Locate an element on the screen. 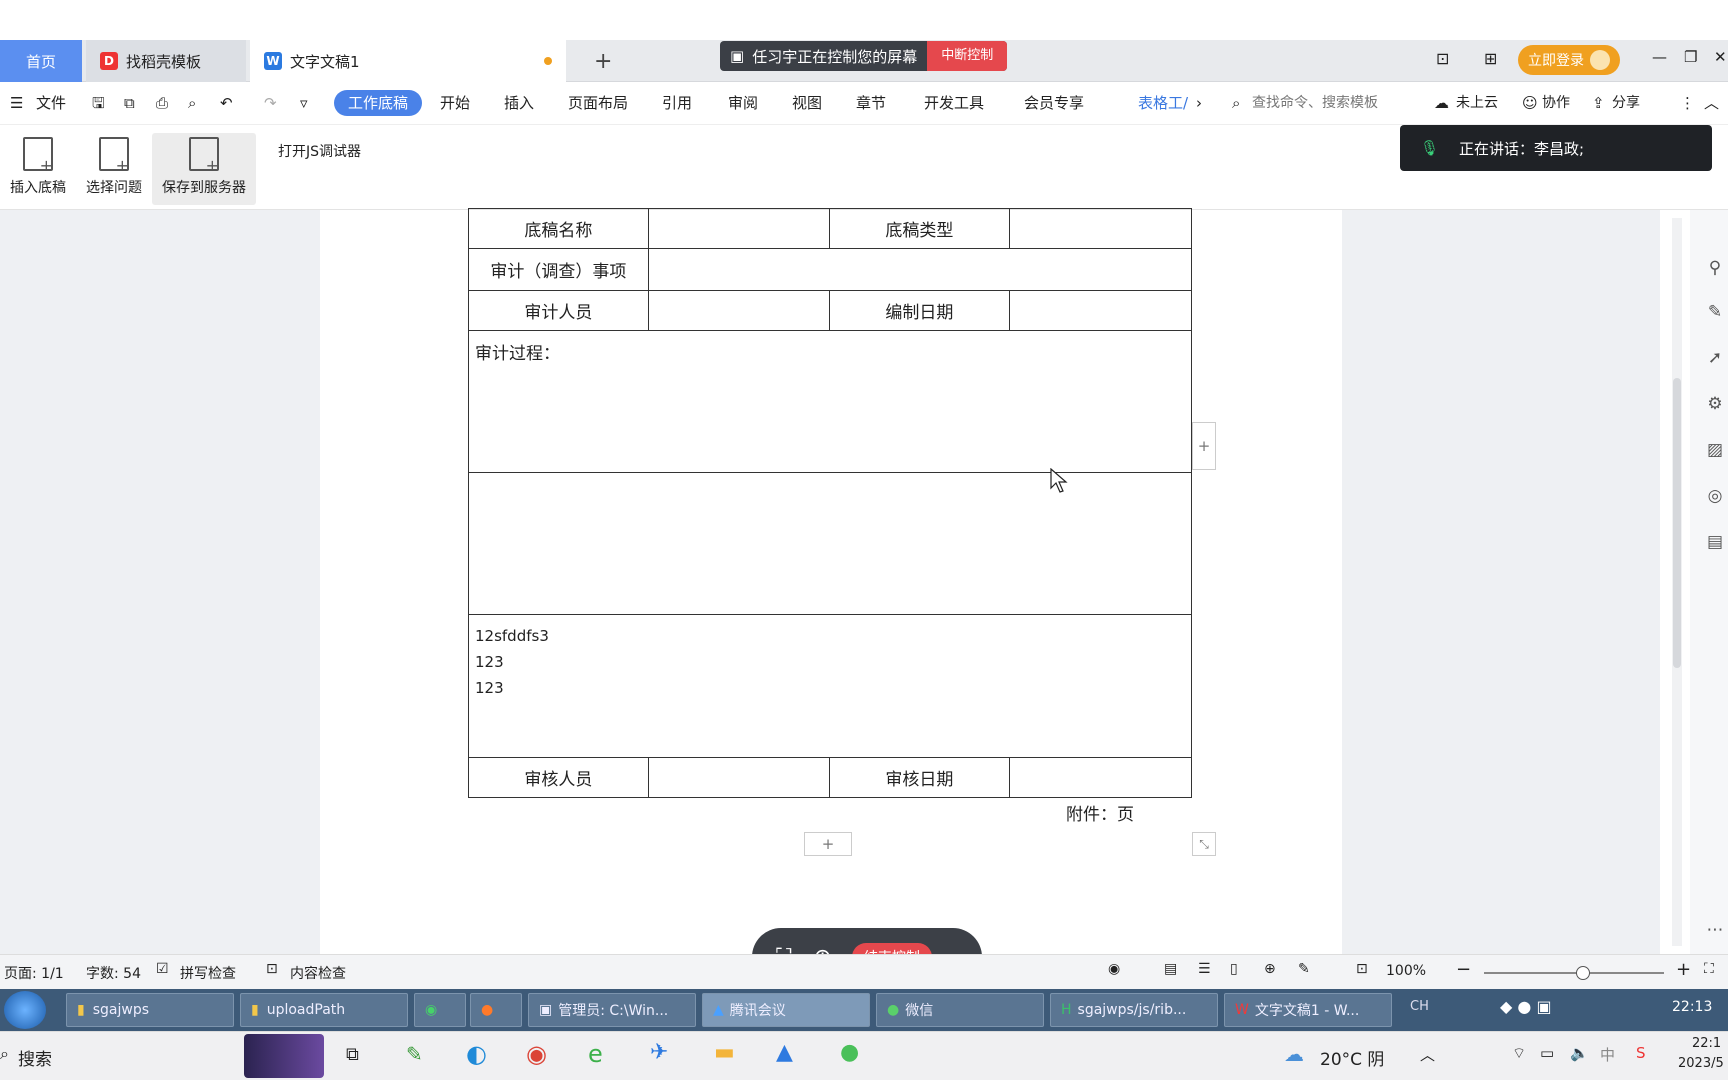 The width and height of the screenshot is (1728, 1080). label-cell: 编制日期 is located at coordinates (919, 310).